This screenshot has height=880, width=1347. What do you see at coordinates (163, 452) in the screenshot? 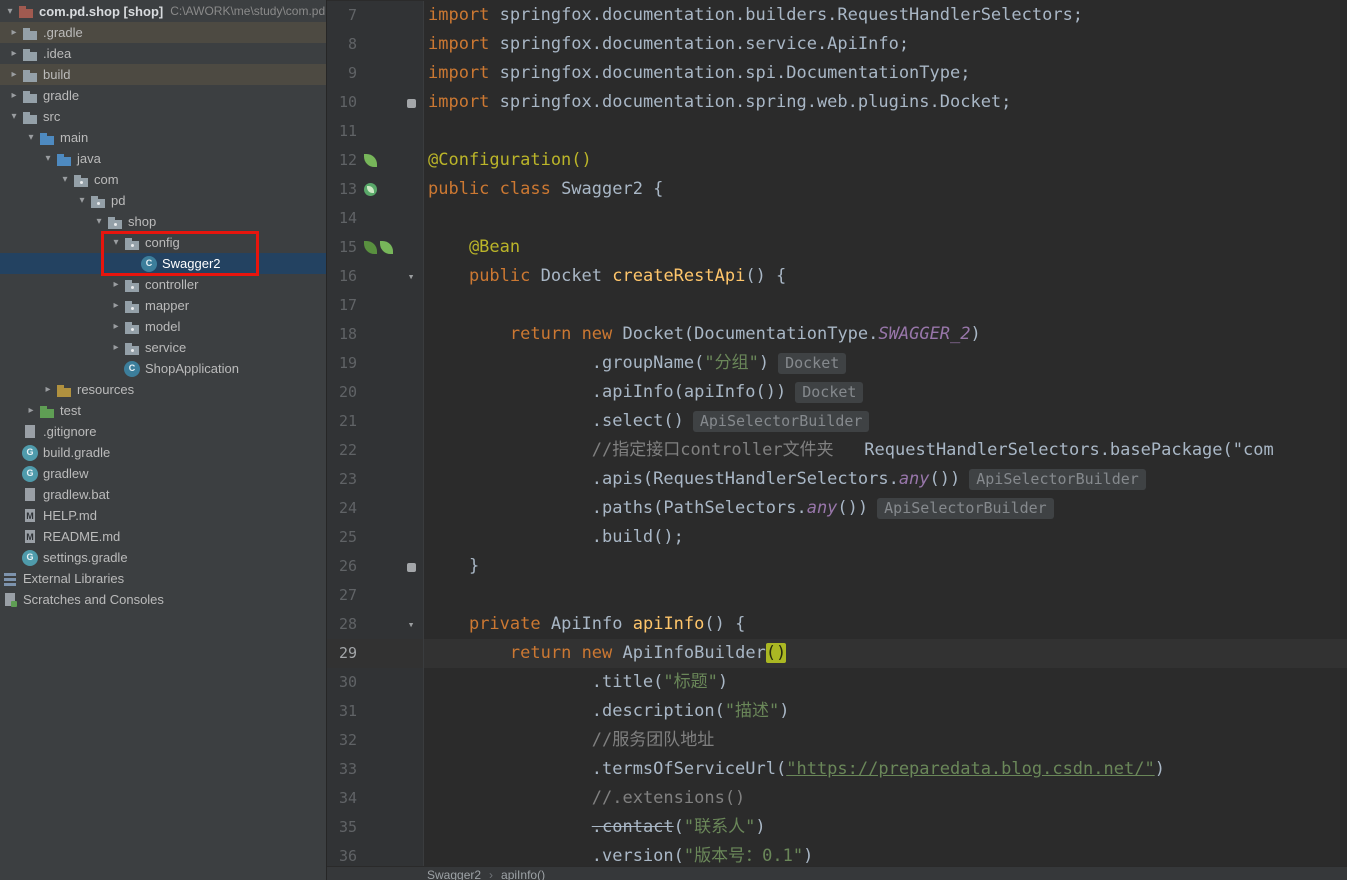
I see `tree-item-build-gradle: Gbuild.gradle` at bounding box center [163, 452].